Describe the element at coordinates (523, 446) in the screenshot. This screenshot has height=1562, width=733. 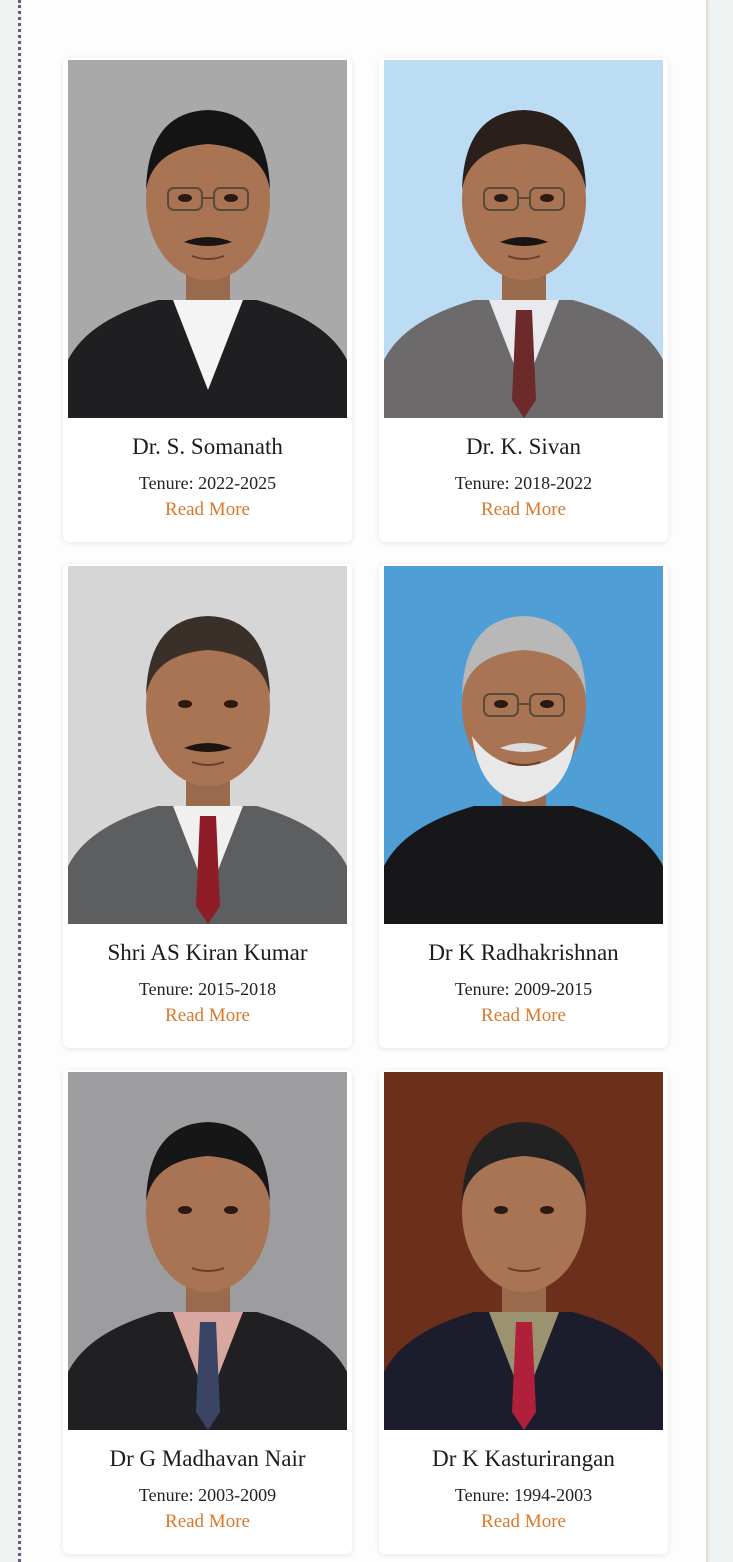
I see `chairperson-name: Dr. K. Sivan` at that location.